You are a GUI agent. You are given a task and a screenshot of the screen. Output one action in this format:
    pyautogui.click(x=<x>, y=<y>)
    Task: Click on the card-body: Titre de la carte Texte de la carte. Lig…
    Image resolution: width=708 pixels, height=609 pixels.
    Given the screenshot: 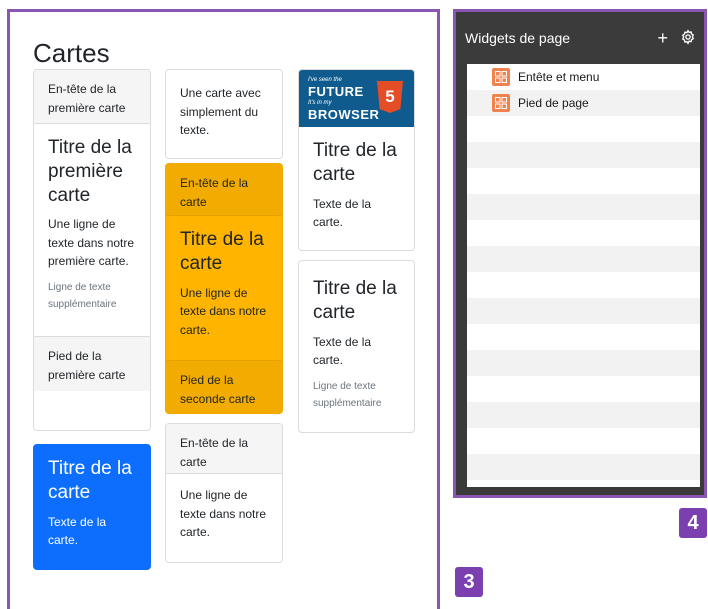 What is the action you would take?
    pyautogui.click(x=356, y=346)
    